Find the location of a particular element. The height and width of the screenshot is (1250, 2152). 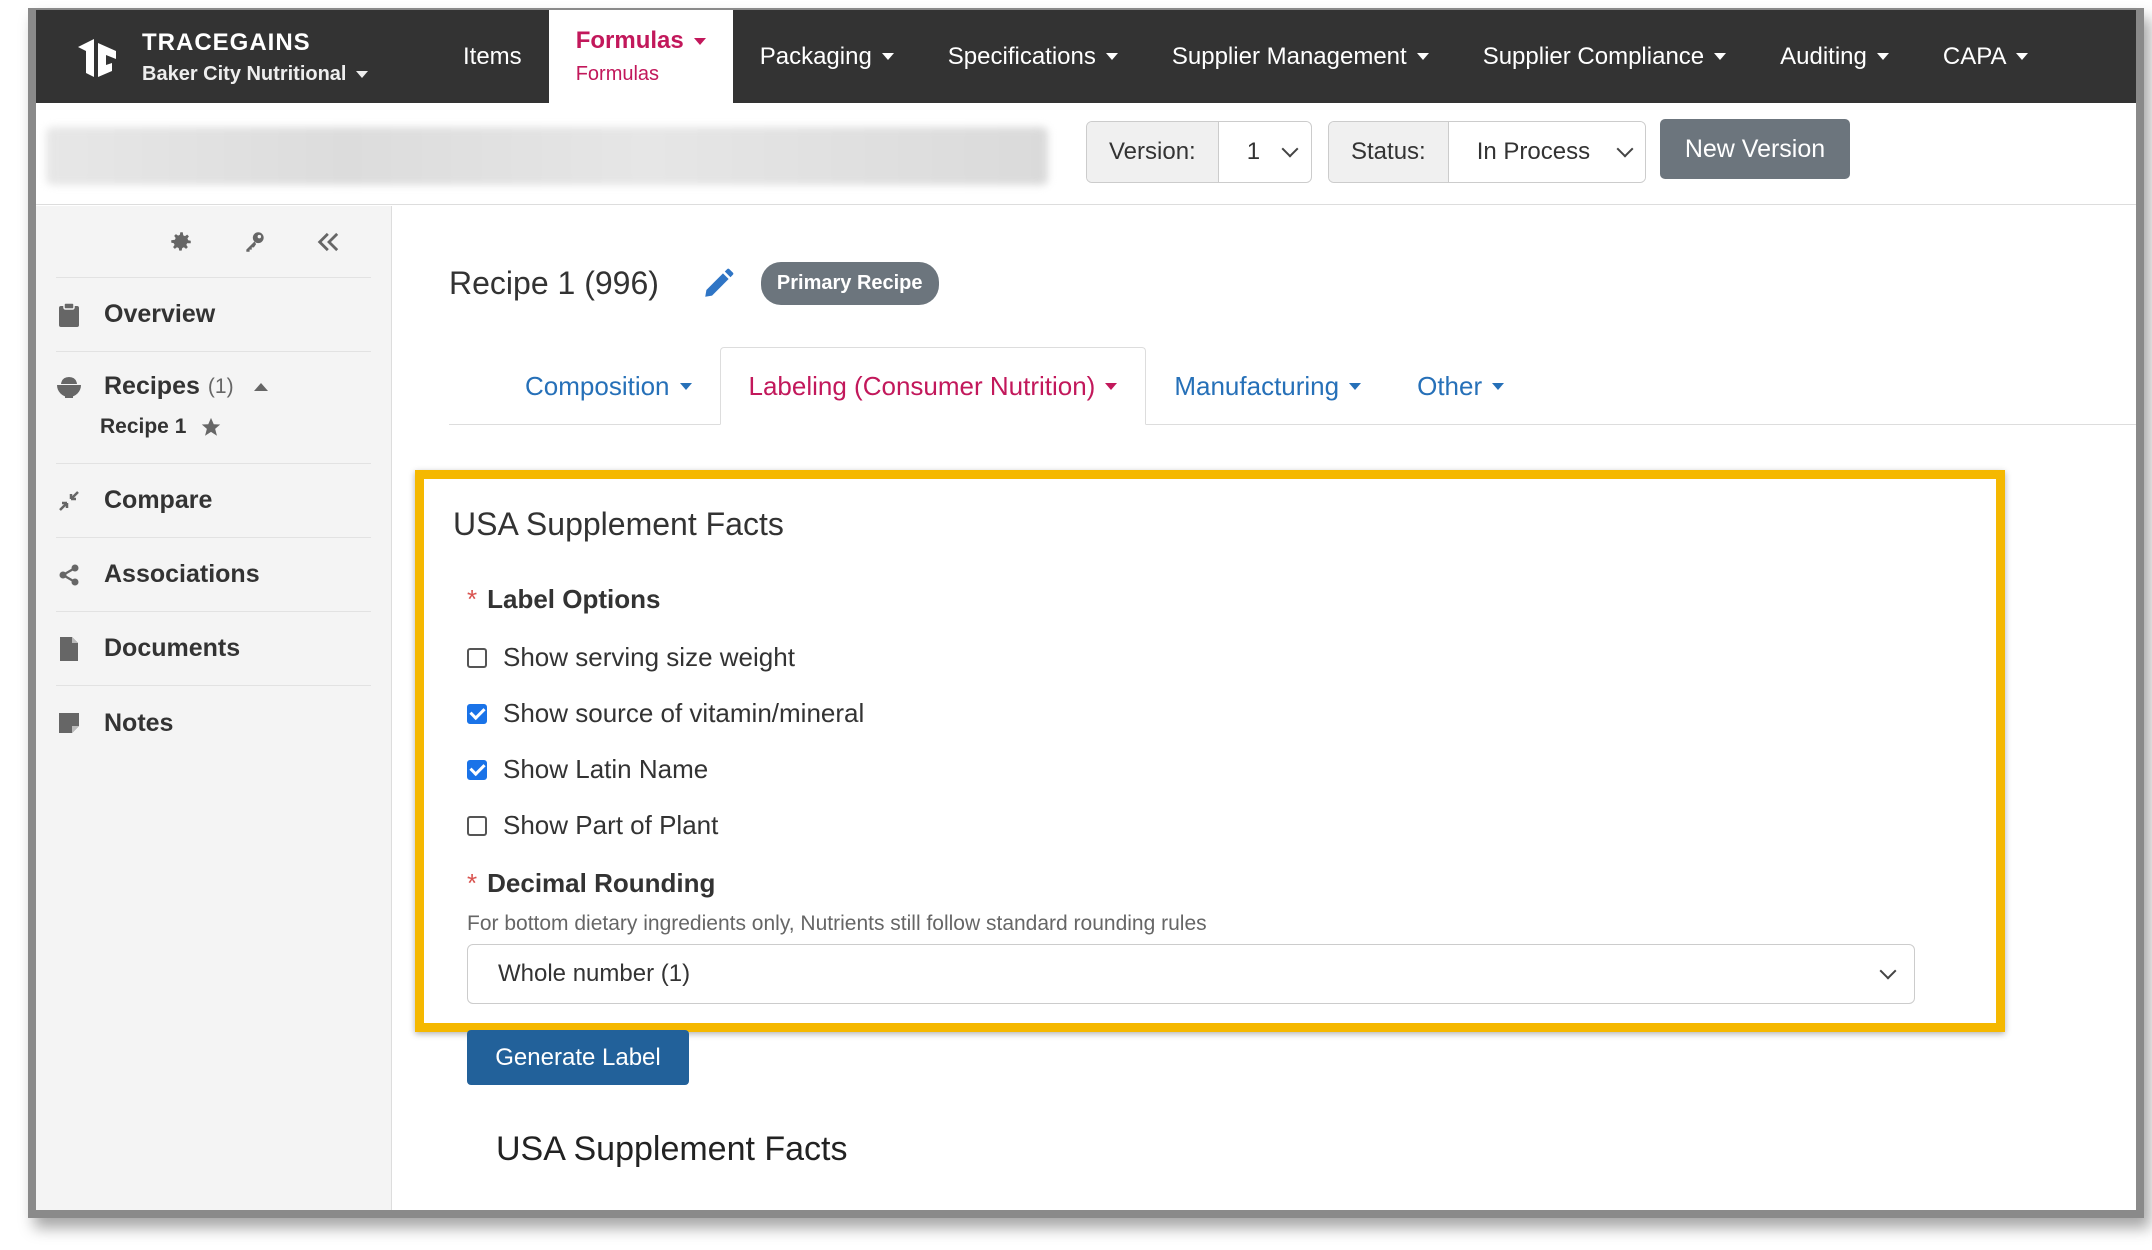

version-select-group: Version: 1 is located at coordinates (1199, 152).